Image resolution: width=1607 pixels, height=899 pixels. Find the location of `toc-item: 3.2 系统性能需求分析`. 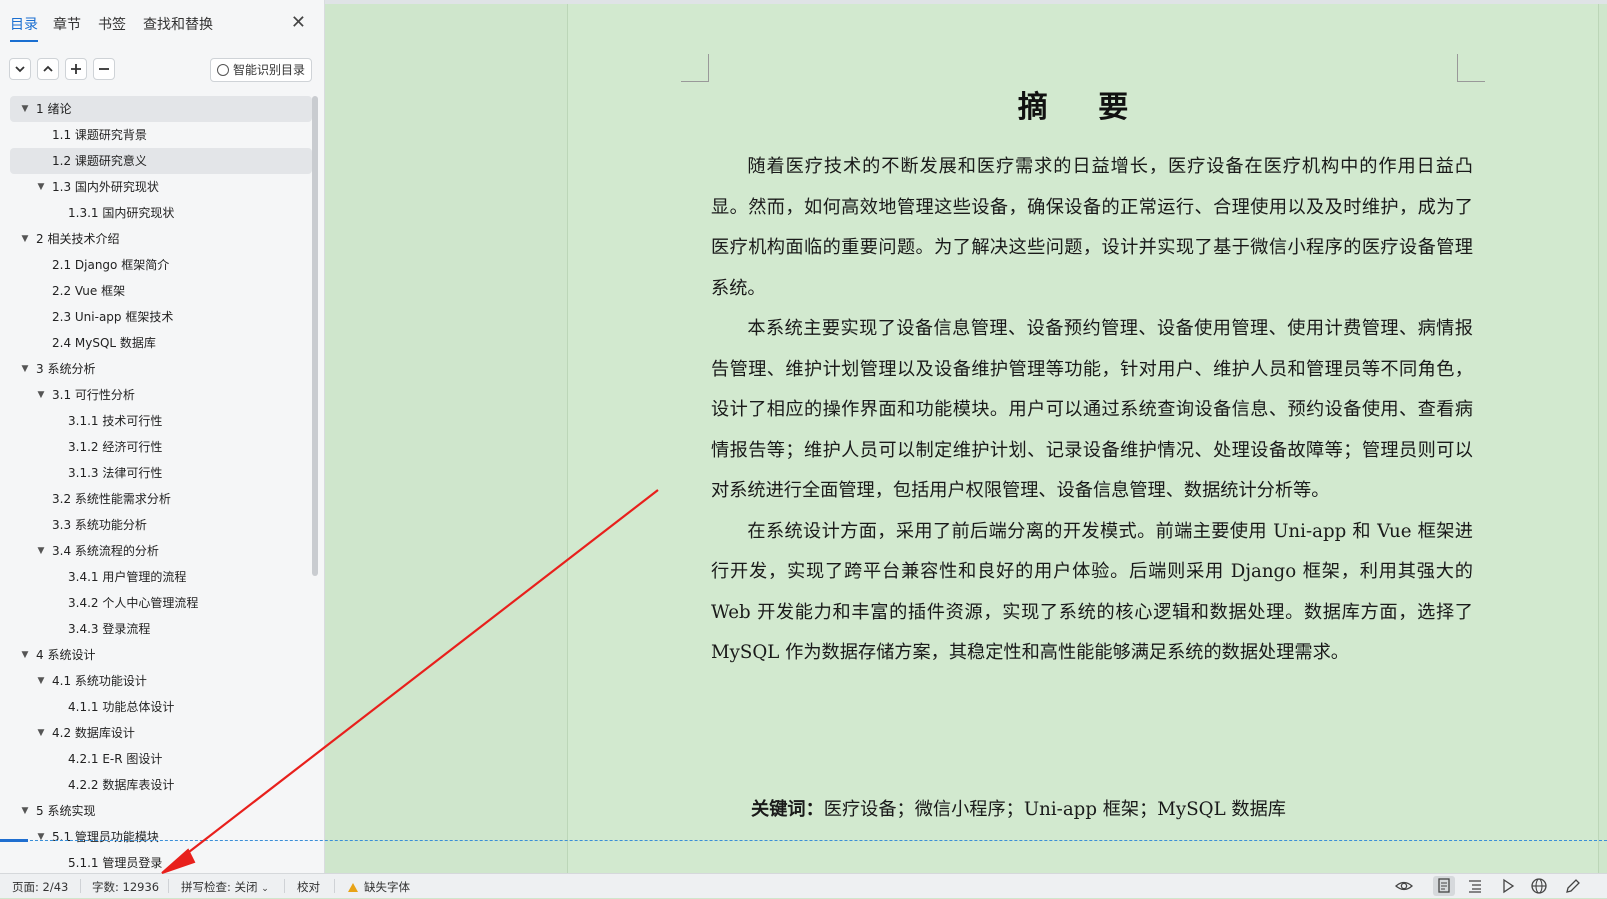

toc-item: 3.2 系统性能需求分析 is located at coordinates (161, 499).